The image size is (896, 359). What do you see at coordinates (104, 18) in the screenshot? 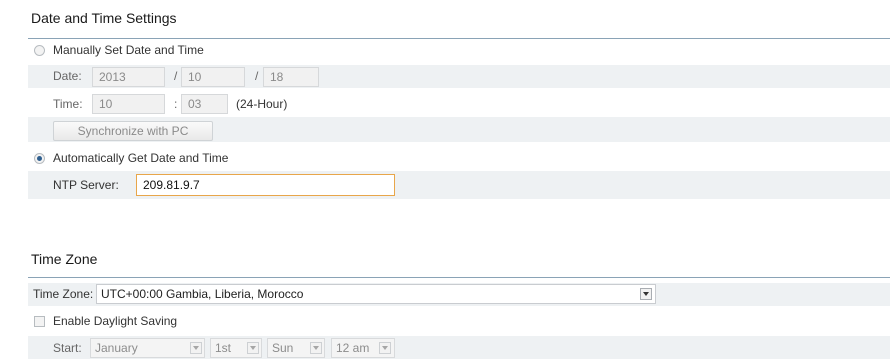
I see `datetime-section-title: Date and Time Settings` at bounding box center [104, 18].